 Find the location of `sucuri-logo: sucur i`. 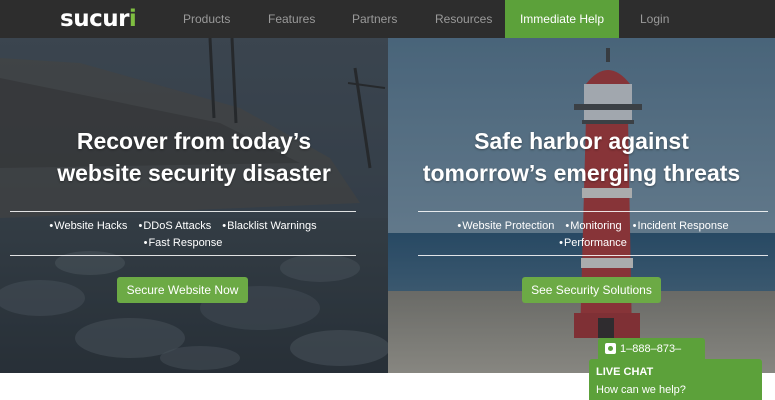

sucuri-logo: sucur i is located at coordinates (98, 19).